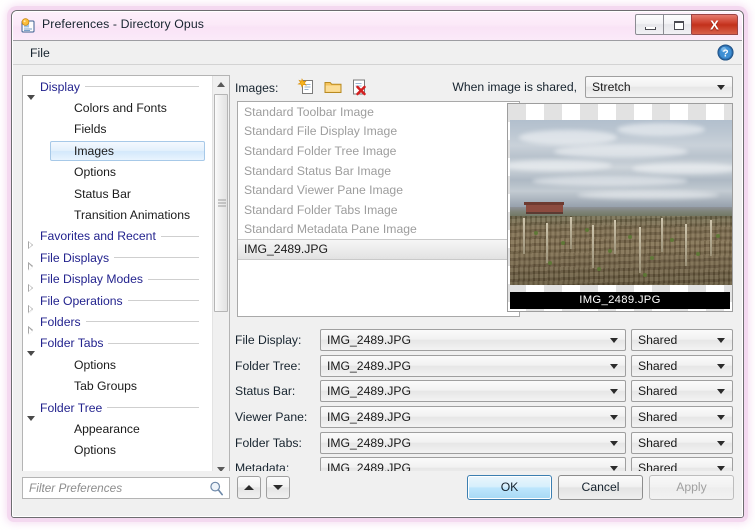  What do you see at coordinates (567, 137) in the screenshot?
I see `photo-cloud` at bounding box center [567, 137].